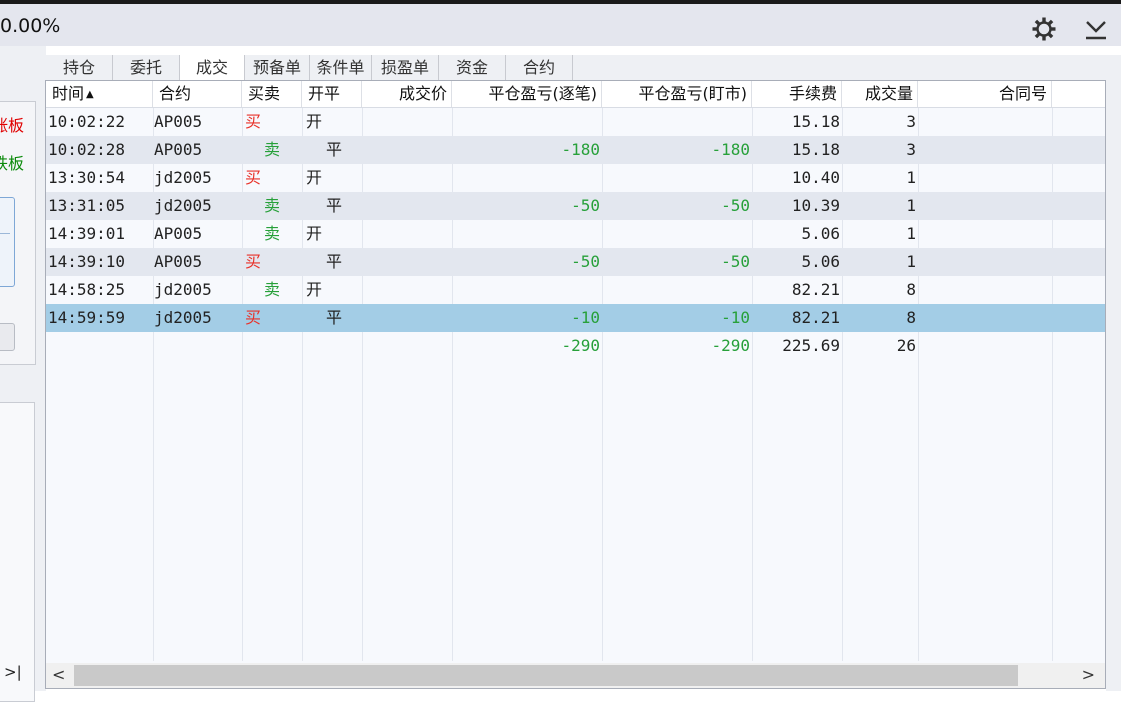  I want to click on header-pl-per-trade: 平仓盈亏(逐笔), so click(527, 94).